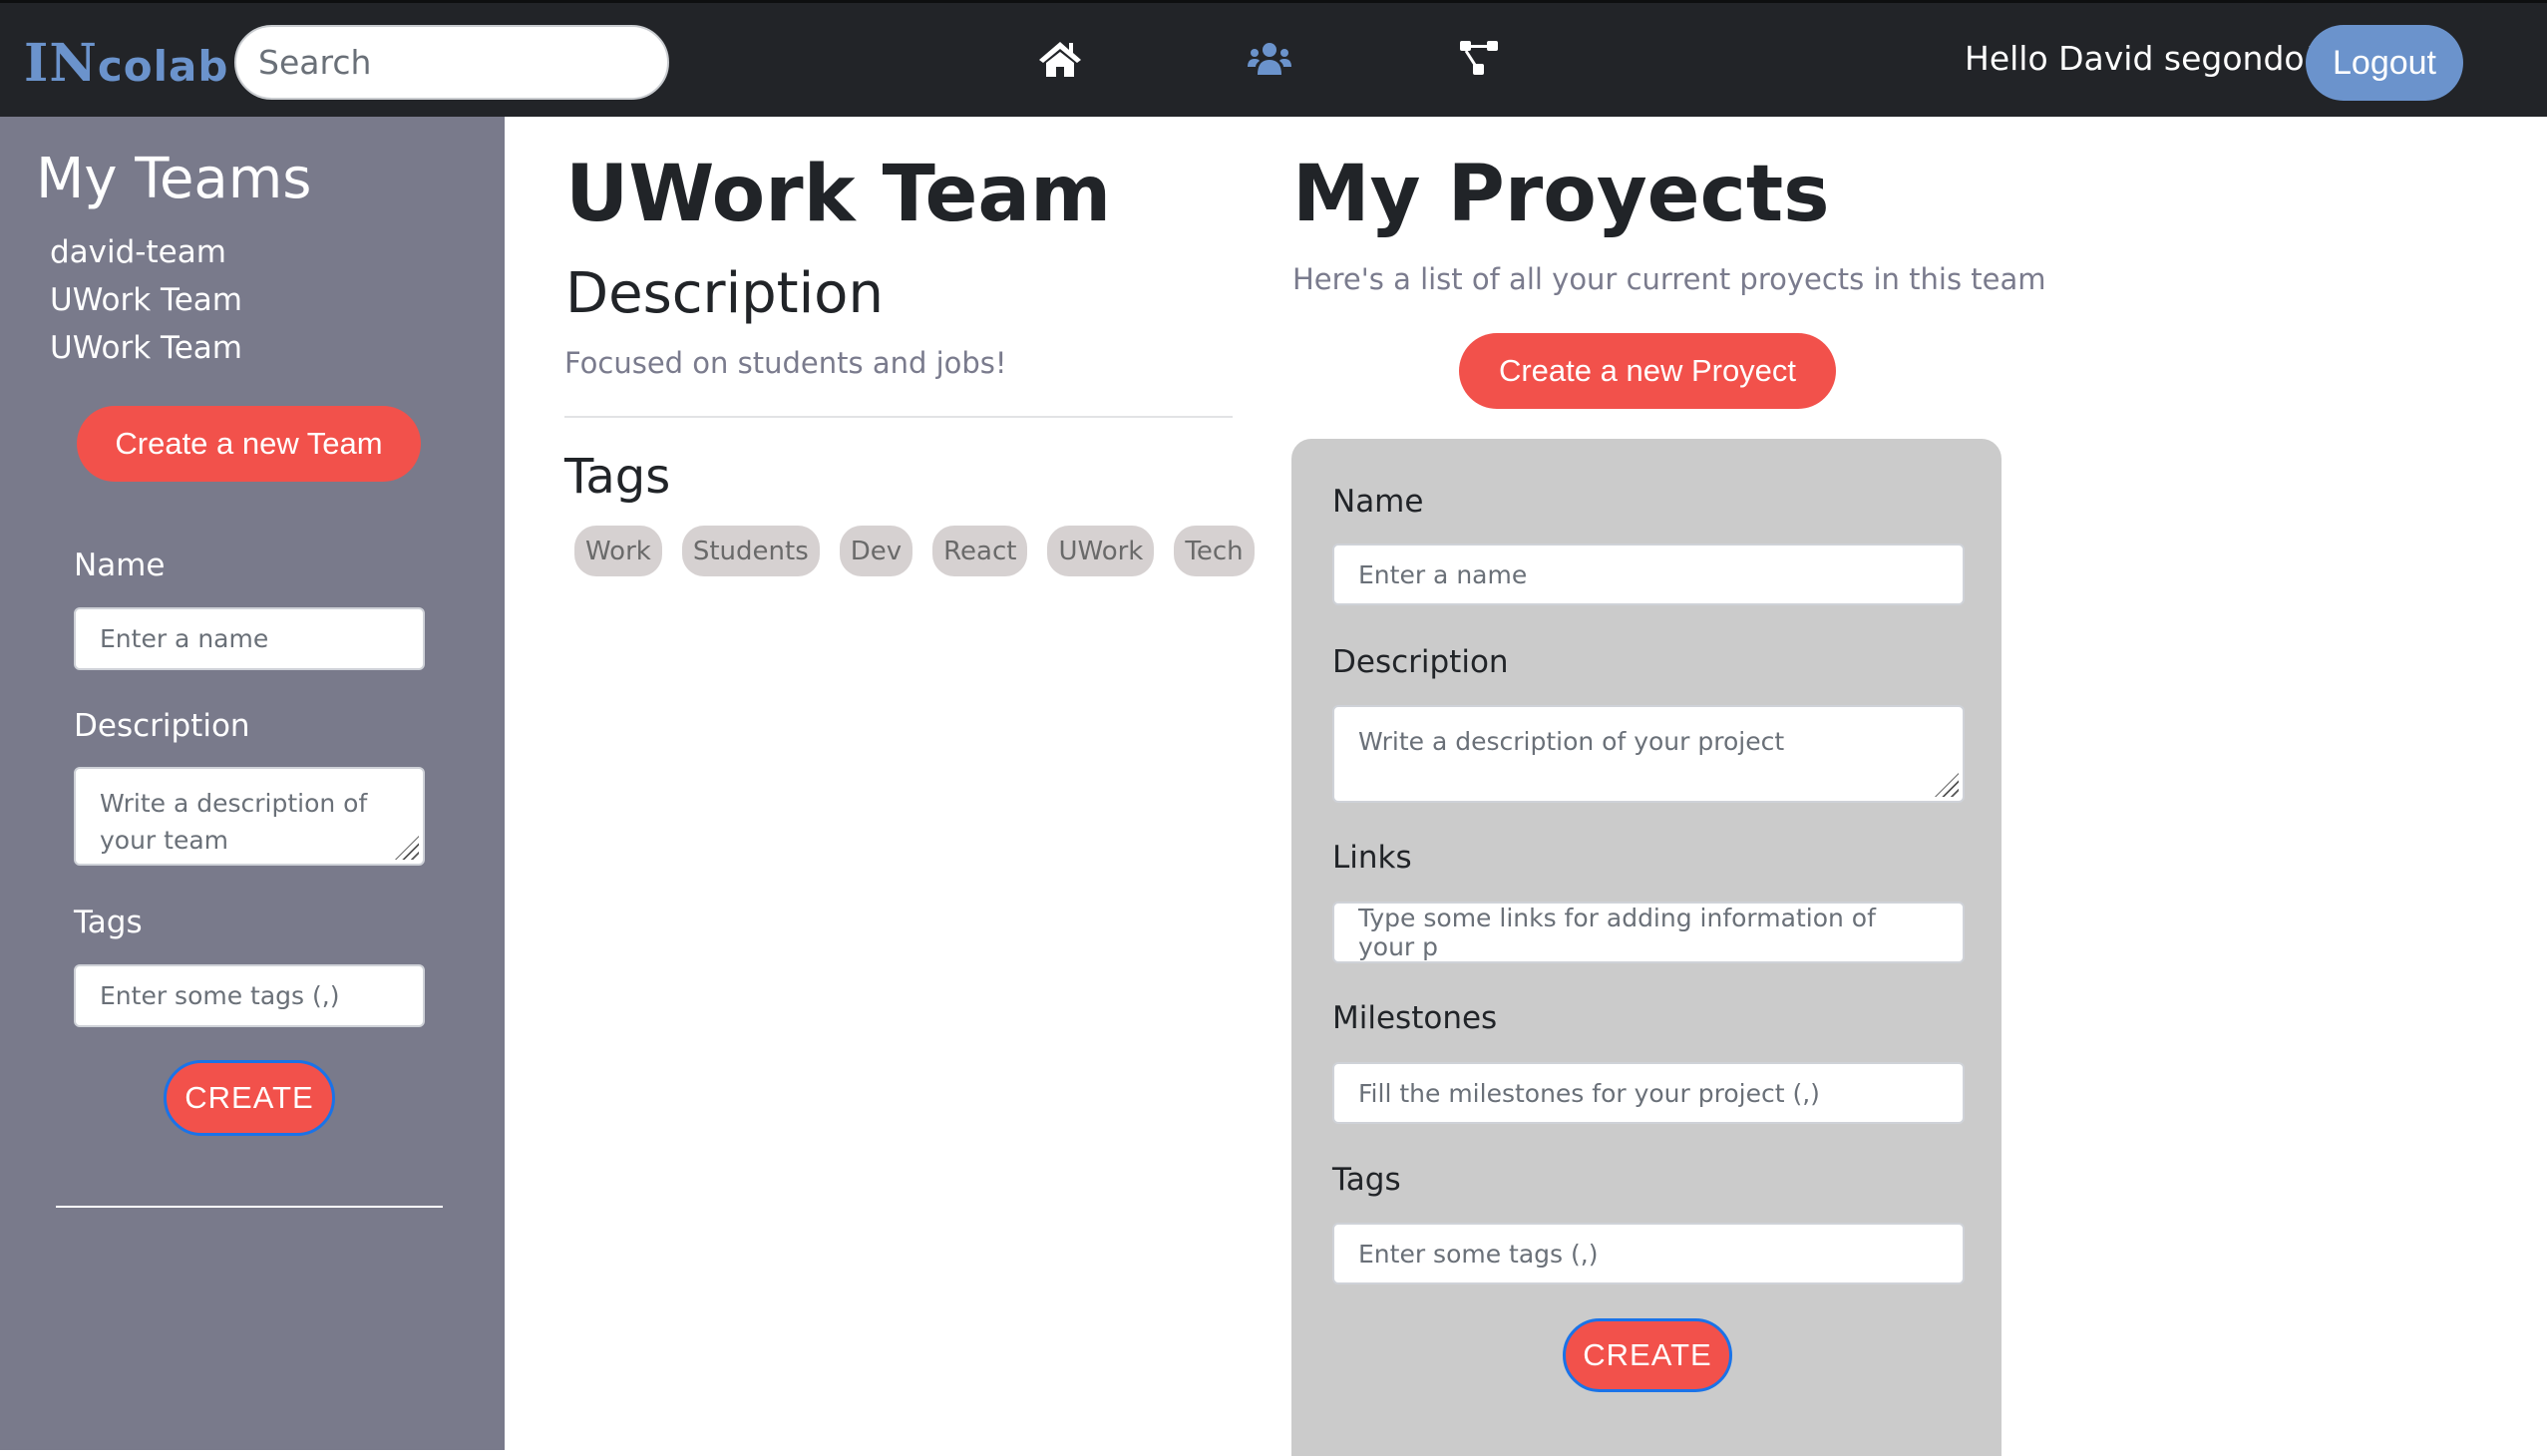  I want to click on tag-badge: Students, so click(750, 551).